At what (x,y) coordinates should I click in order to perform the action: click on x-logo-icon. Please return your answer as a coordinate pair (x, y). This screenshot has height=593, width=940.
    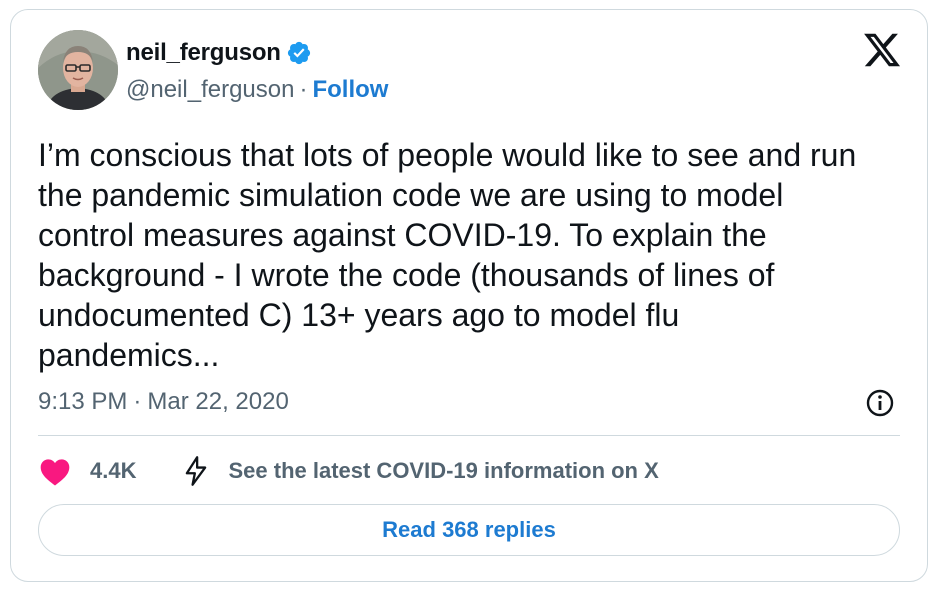
    Looking at the image, I should click on (882, 50).